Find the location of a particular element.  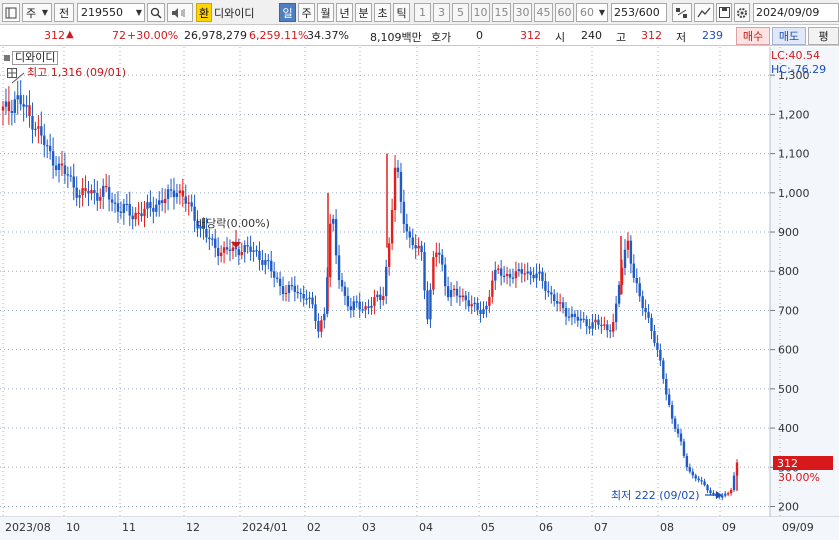

interval-10-button: 10 is located at coordinates (480, 12).